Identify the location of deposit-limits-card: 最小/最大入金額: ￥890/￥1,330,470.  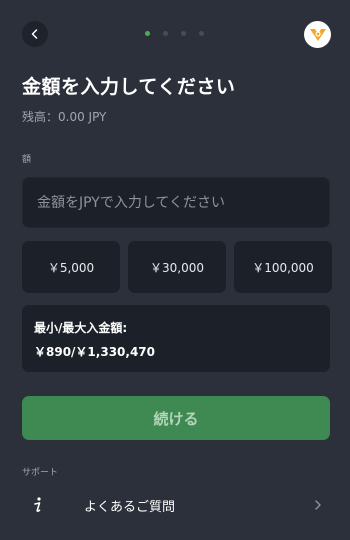
(176, 338).